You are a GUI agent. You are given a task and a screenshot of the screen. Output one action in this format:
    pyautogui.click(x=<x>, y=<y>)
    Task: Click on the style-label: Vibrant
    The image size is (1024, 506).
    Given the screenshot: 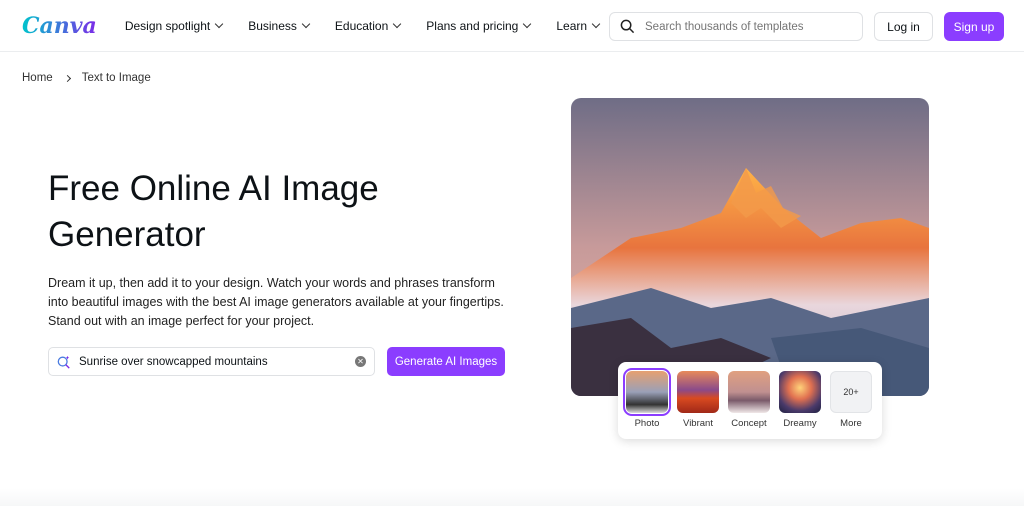 What is the action you would take?
    pyautogui.click(x=698, y=423)
    